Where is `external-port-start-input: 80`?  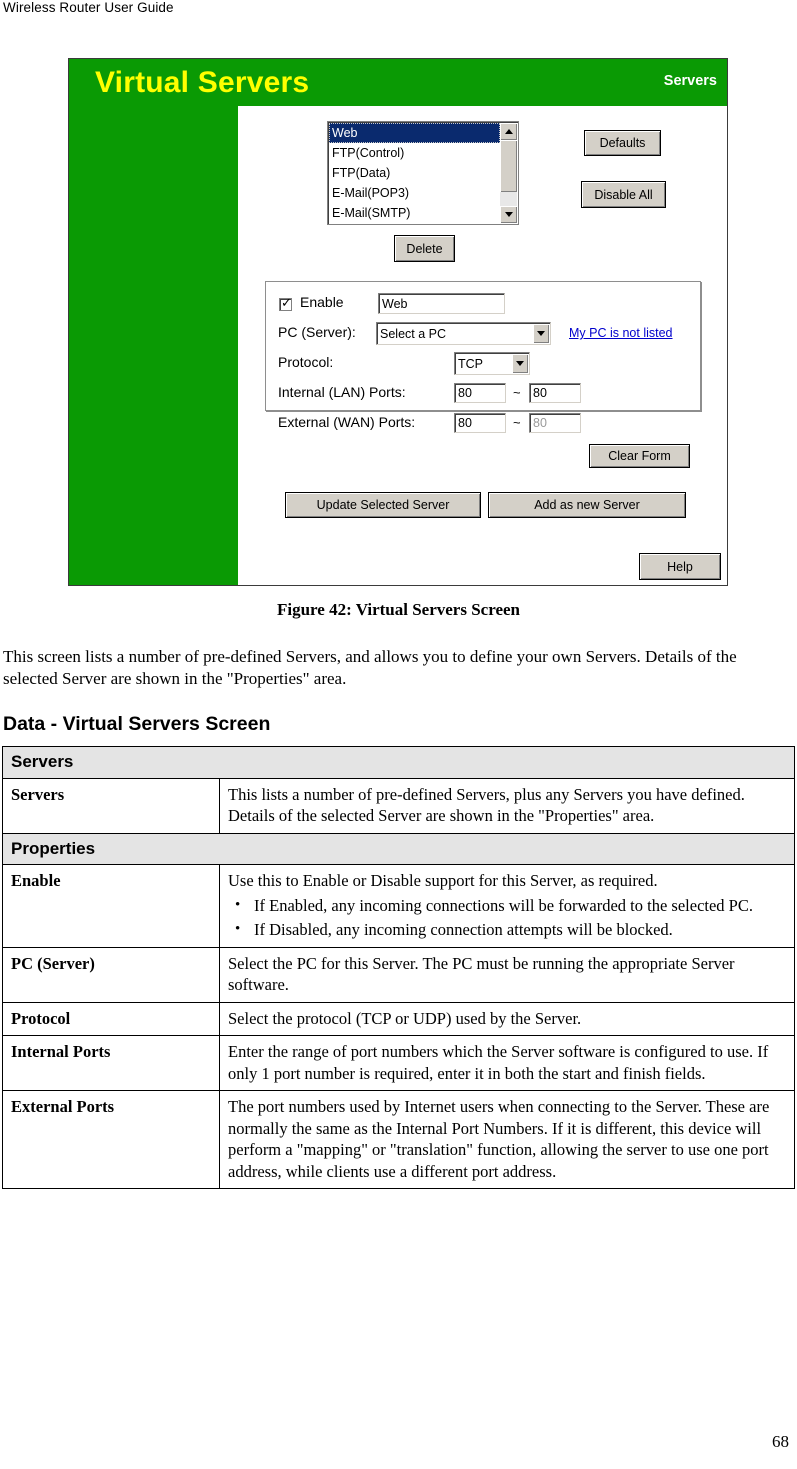
external-port-start-input: 80 is located at coordinates (480, 423).